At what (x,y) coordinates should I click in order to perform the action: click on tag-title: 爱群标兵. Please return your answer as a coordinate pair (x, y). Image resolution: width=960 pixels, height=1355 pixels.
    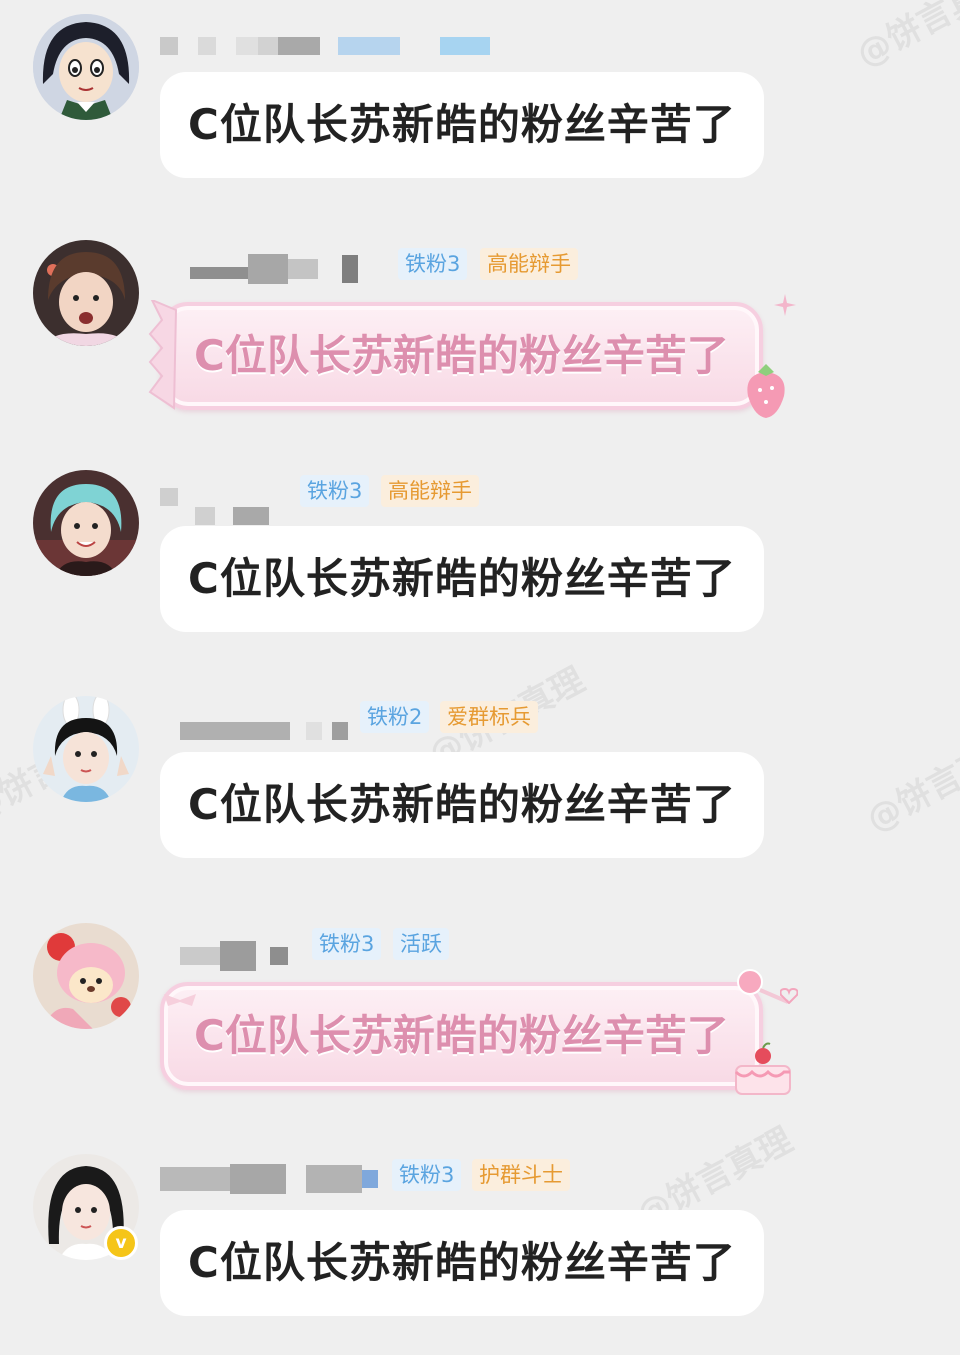
    Looking at the image, I should click on (489, 717).